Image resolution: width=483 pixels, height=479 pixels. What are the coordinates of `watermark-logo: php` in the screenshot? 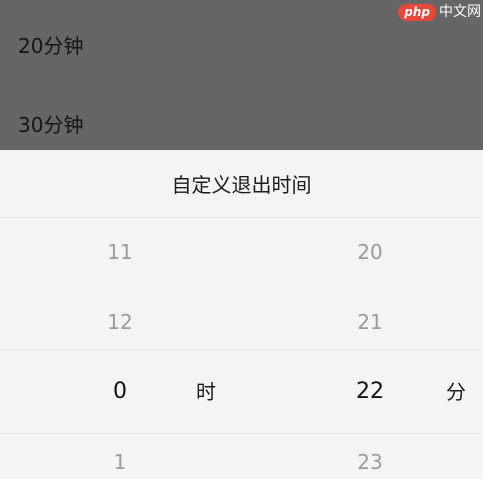 It's located at (417, 12).